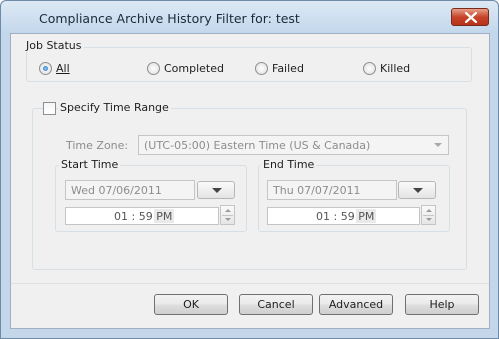  What do you see at coordinates (54, 45) in the screenshot?
I see `job-status-legend: Job Status` at bounding box center [54, 45].